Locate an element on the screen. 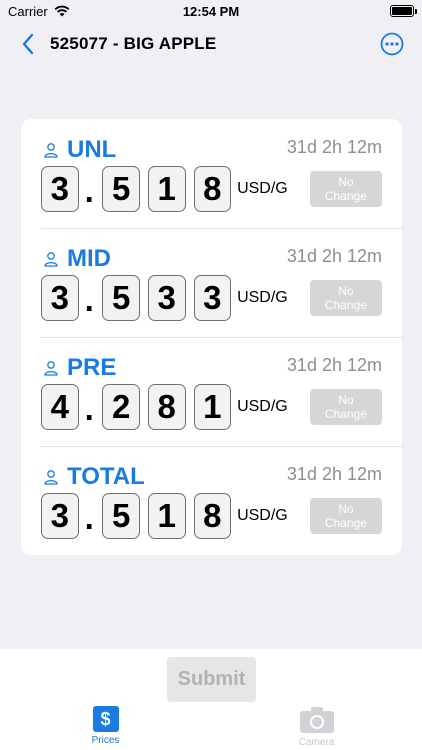  status-bar: Carrier is located at coordinates (211, 11).